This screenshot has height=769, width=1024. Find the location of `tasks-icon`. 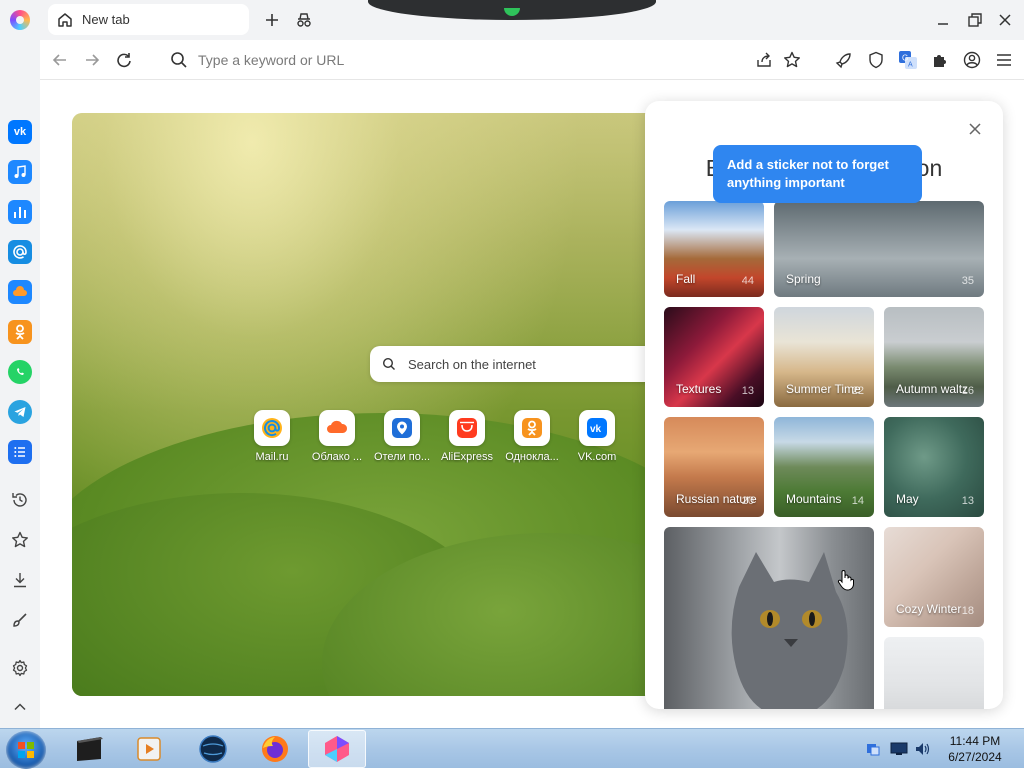

tasks-icon is located at coordinates (19, 452).